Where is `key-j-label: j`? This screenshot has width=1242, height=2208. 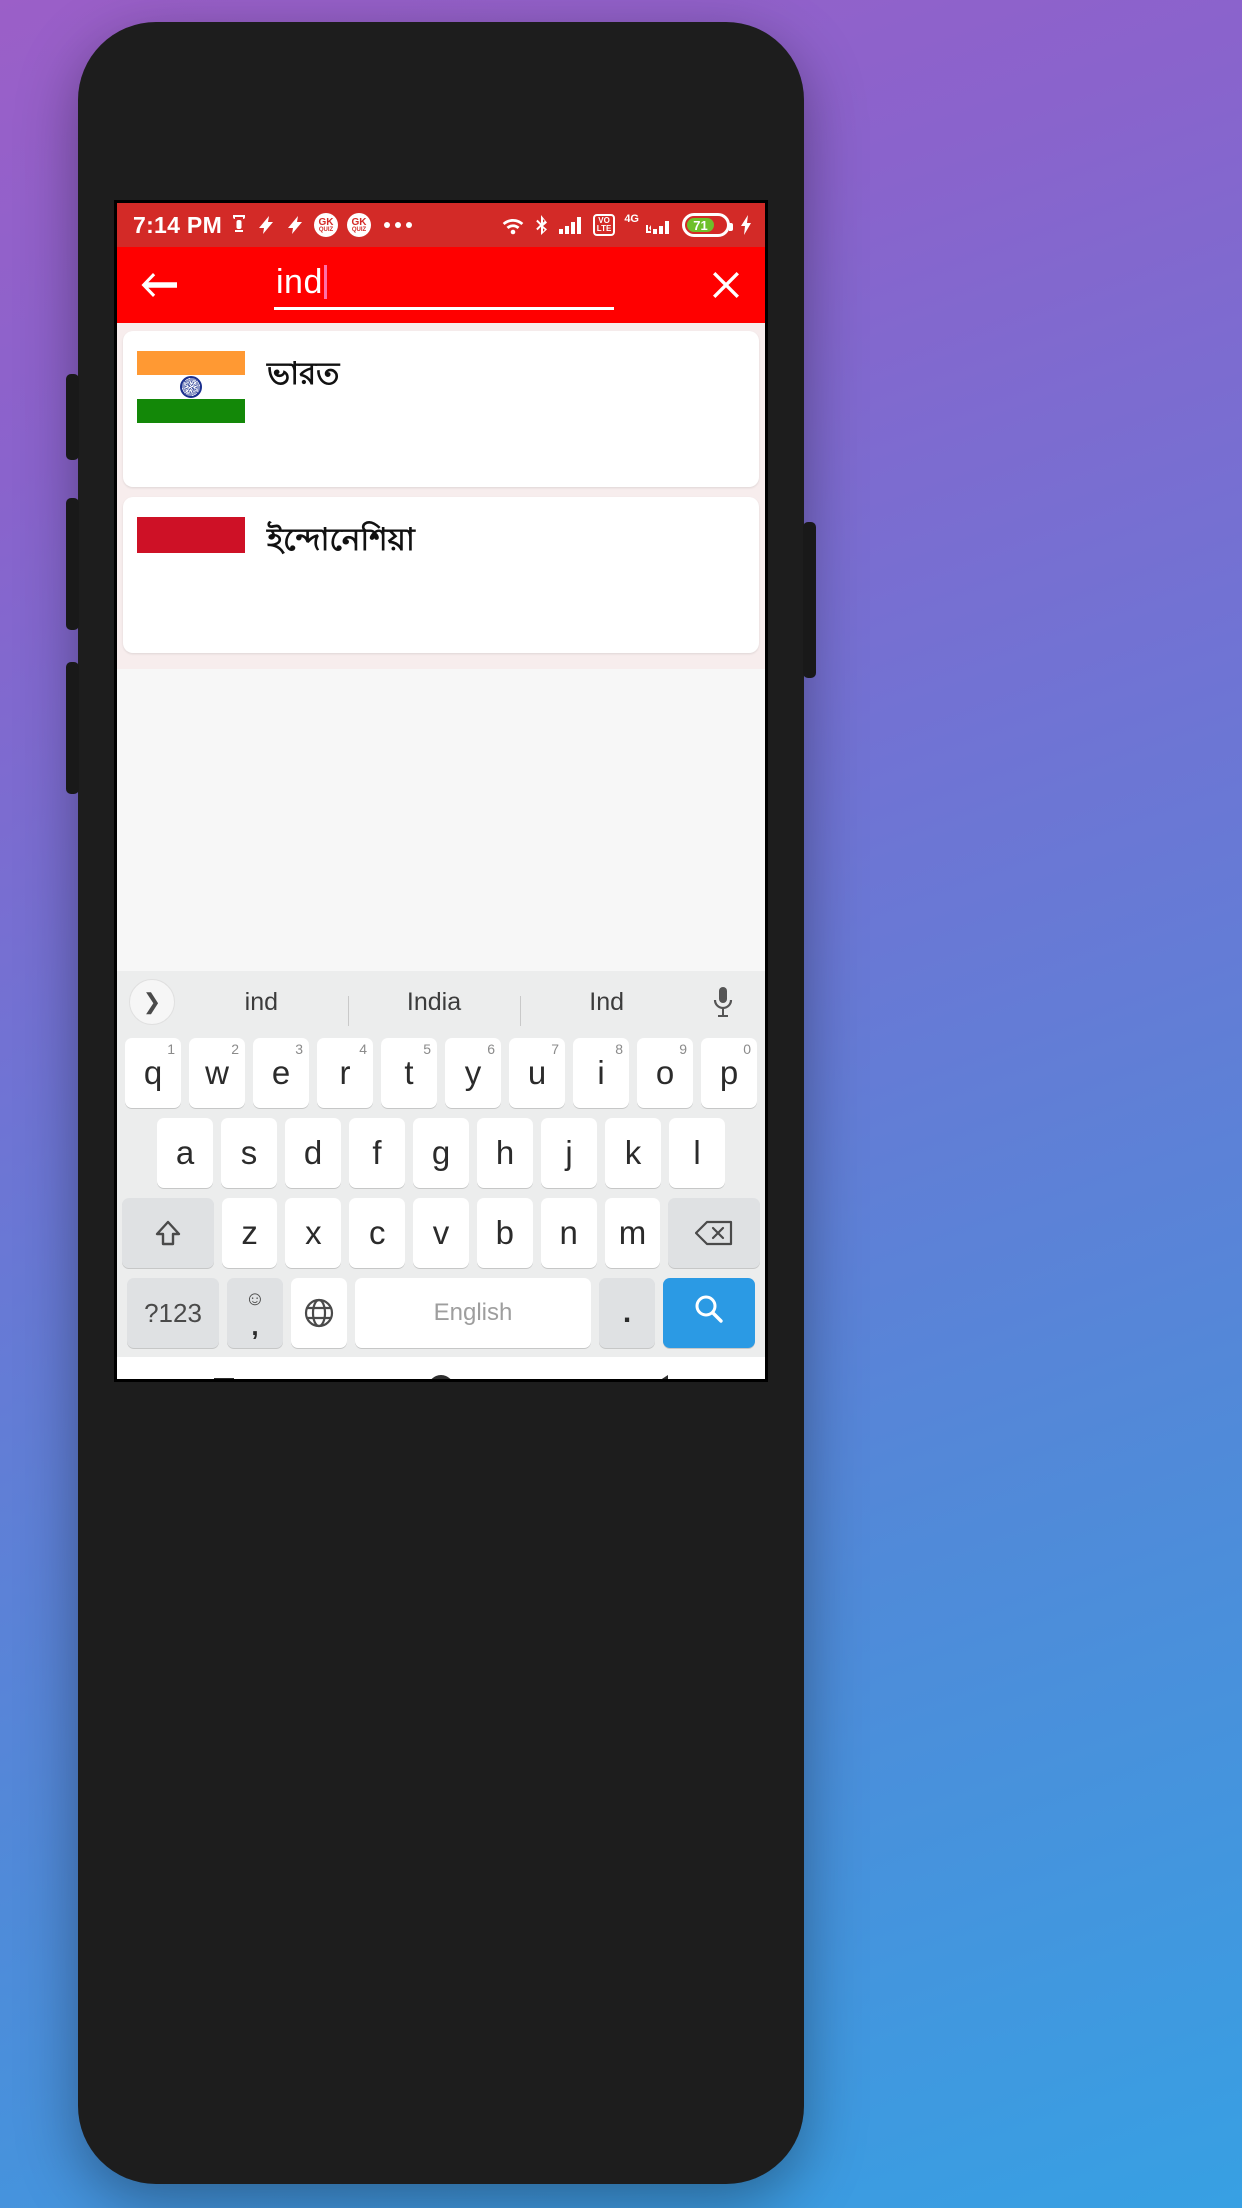
key-j-label: j is located at coordinates (569, 1152).